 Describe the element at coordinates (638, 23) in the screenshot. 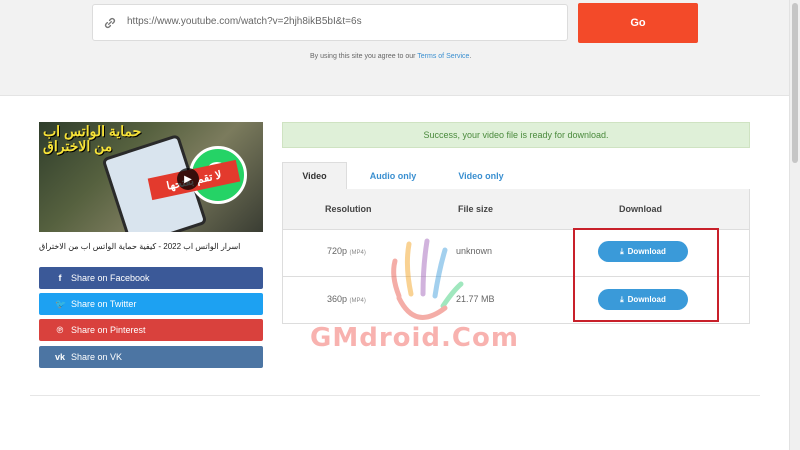

I see `go-button: Go` at that location.